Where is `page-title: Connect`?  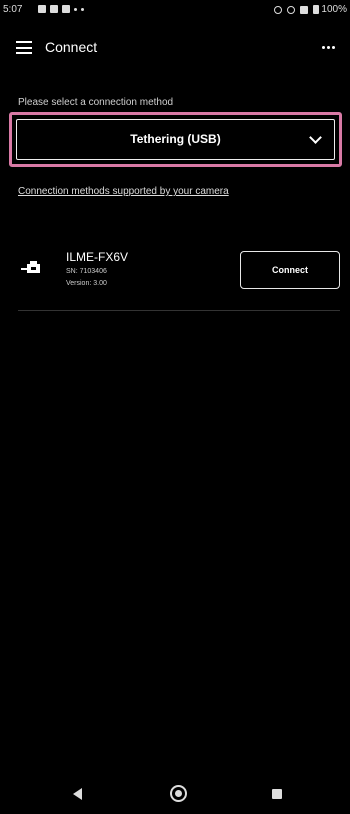 page-title: Connect is located at coordinates (71, 47).